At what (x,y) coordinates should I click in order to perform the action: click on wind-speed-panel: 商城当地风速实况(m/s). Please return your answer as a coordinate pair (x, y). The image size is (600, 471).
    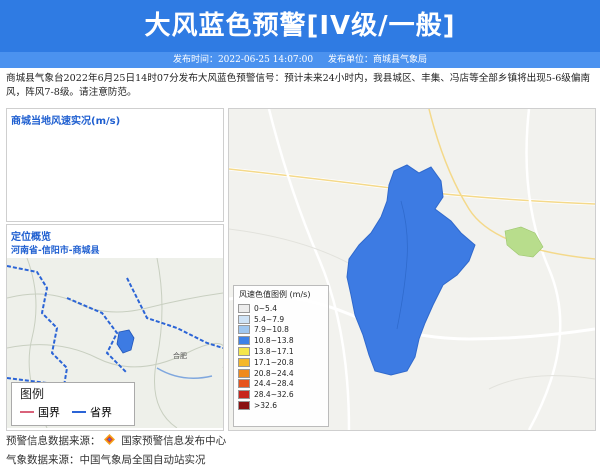
    Looking at the image, I should click on (115, 165).